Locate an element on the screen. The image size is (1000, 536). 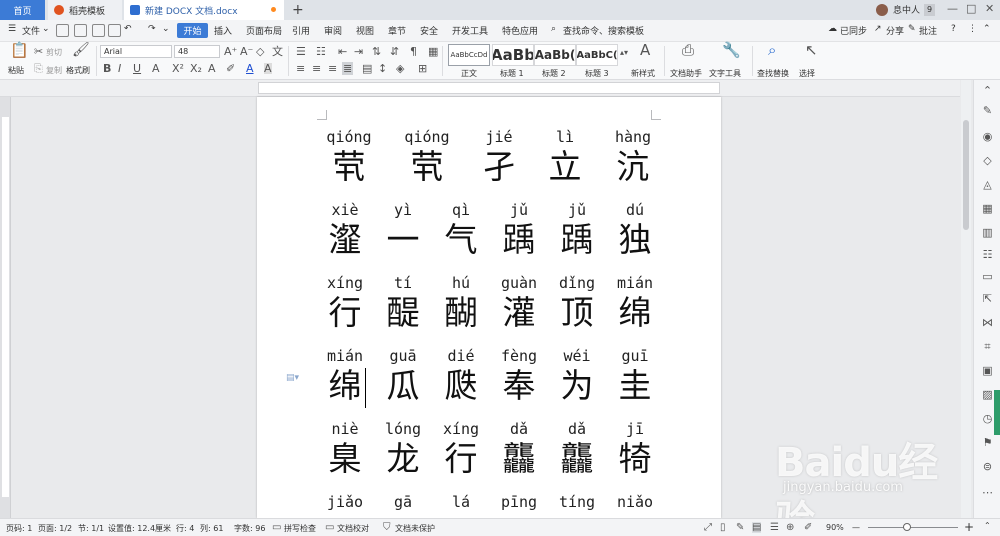
shrink-font-icon: A⁻ is located at coordinates (246, 51).